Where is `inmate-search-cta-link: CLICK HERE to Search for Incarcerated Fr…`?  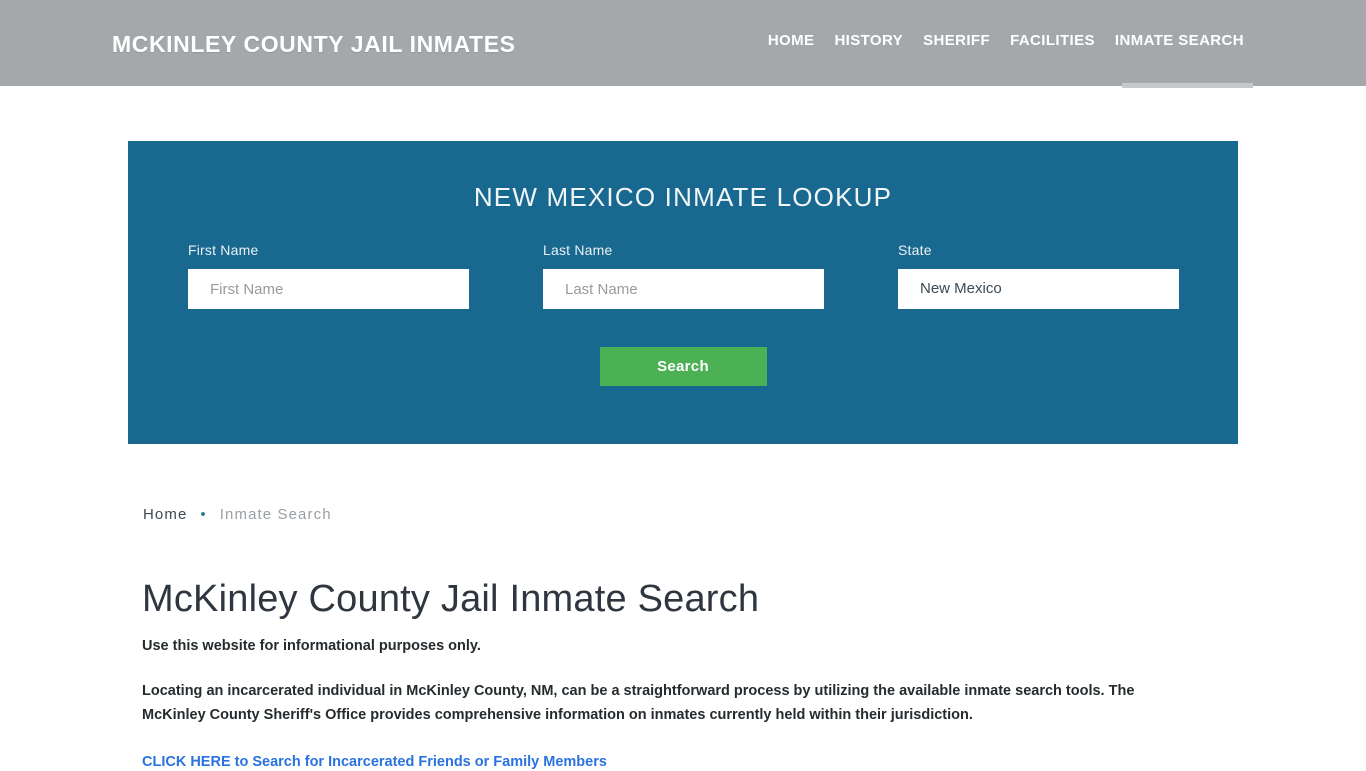 inmate-search-cta-link: CLICK HERE to Search for Incarcerated Fr… is located at coordinates (374, 762).